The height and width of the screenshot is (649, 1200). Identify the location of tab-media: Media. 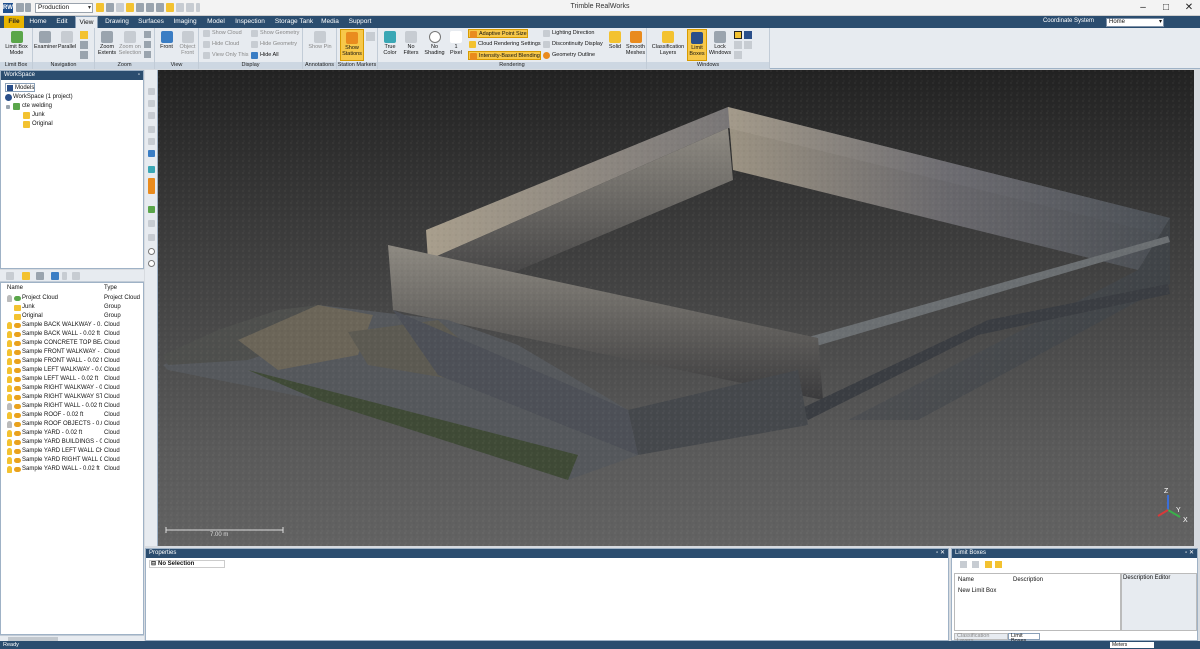
(330, 22).